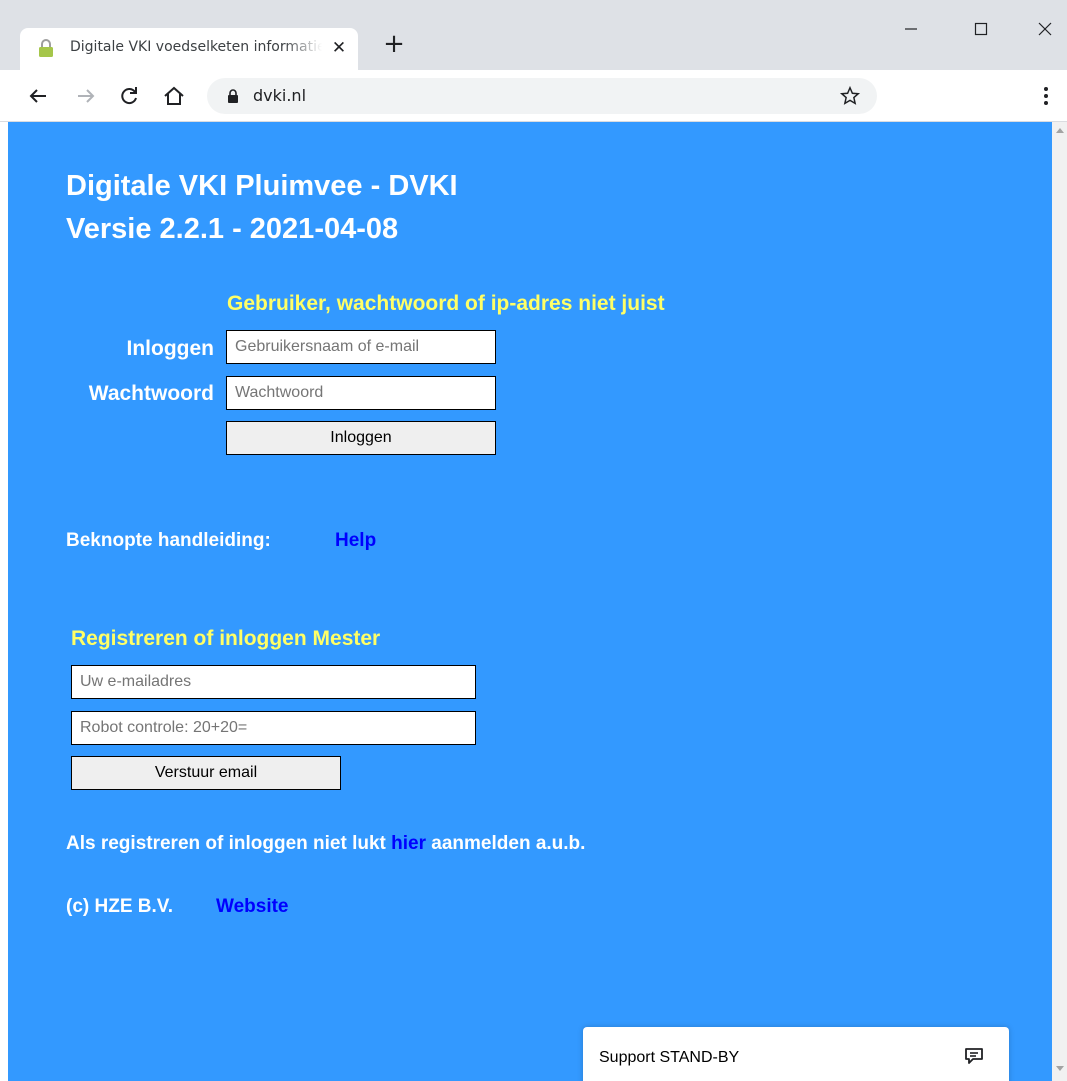  What do you see at coordinates (233, 96) in the screenshot?
I see `lock-icon` at bounding box center [233, 96].